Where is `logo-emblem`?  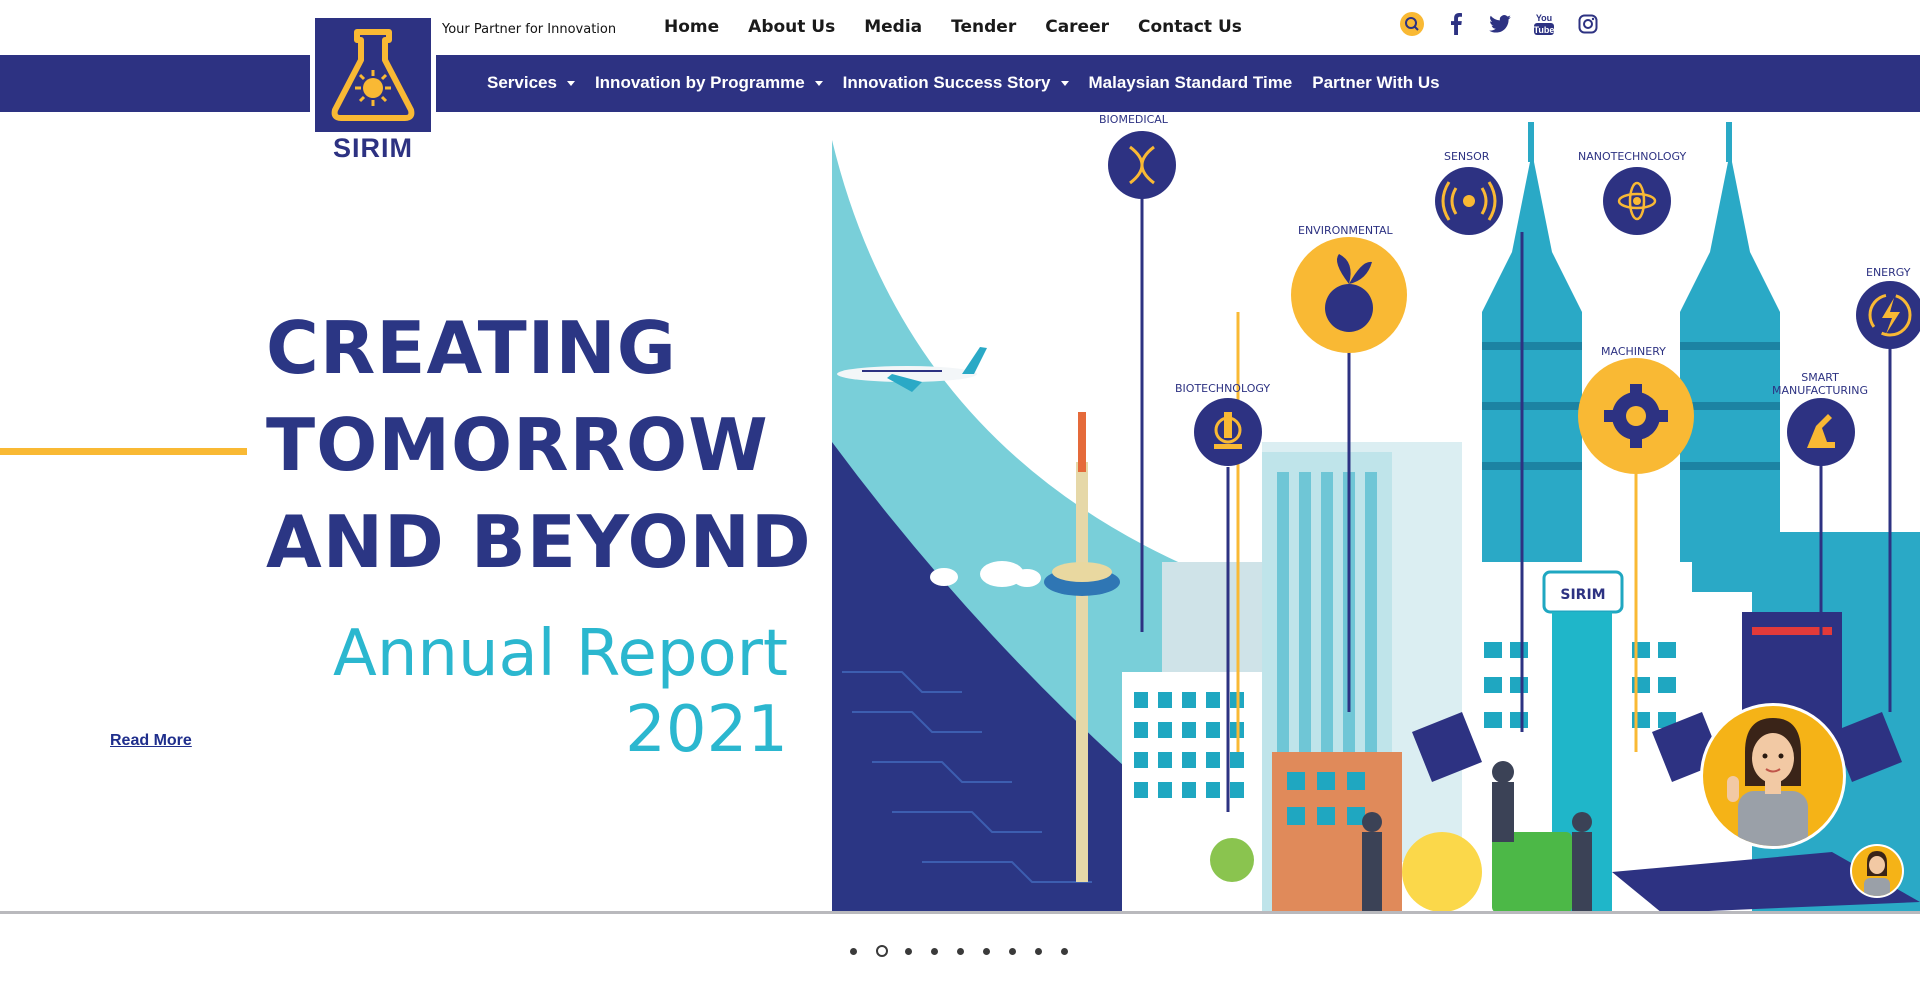 logo-emblem is located at coordinates (373, 75).